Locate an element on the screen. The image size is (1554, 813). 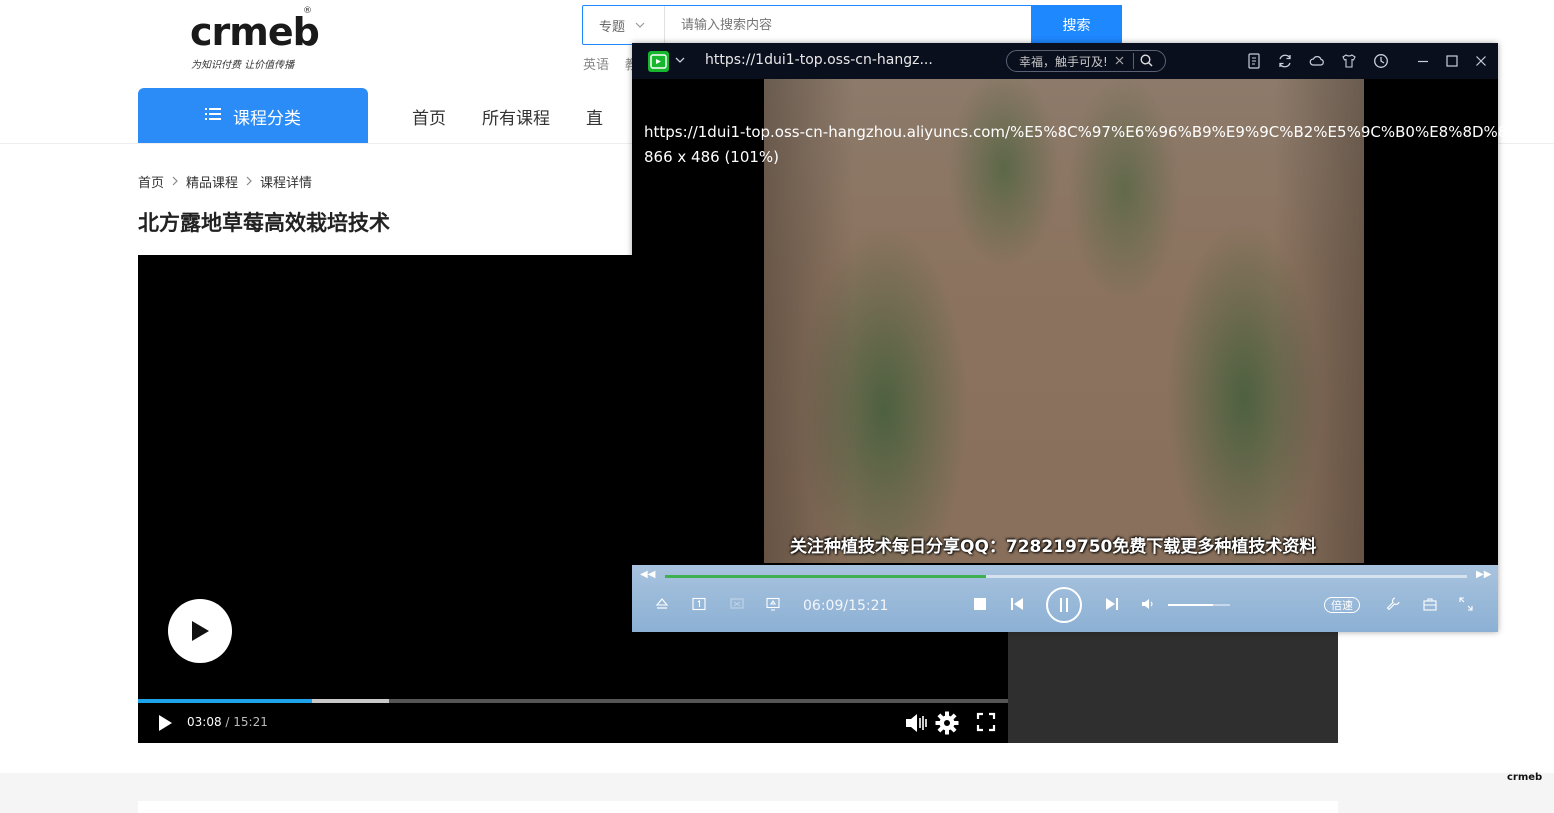
settings-button is located at coordinates (947, 725).